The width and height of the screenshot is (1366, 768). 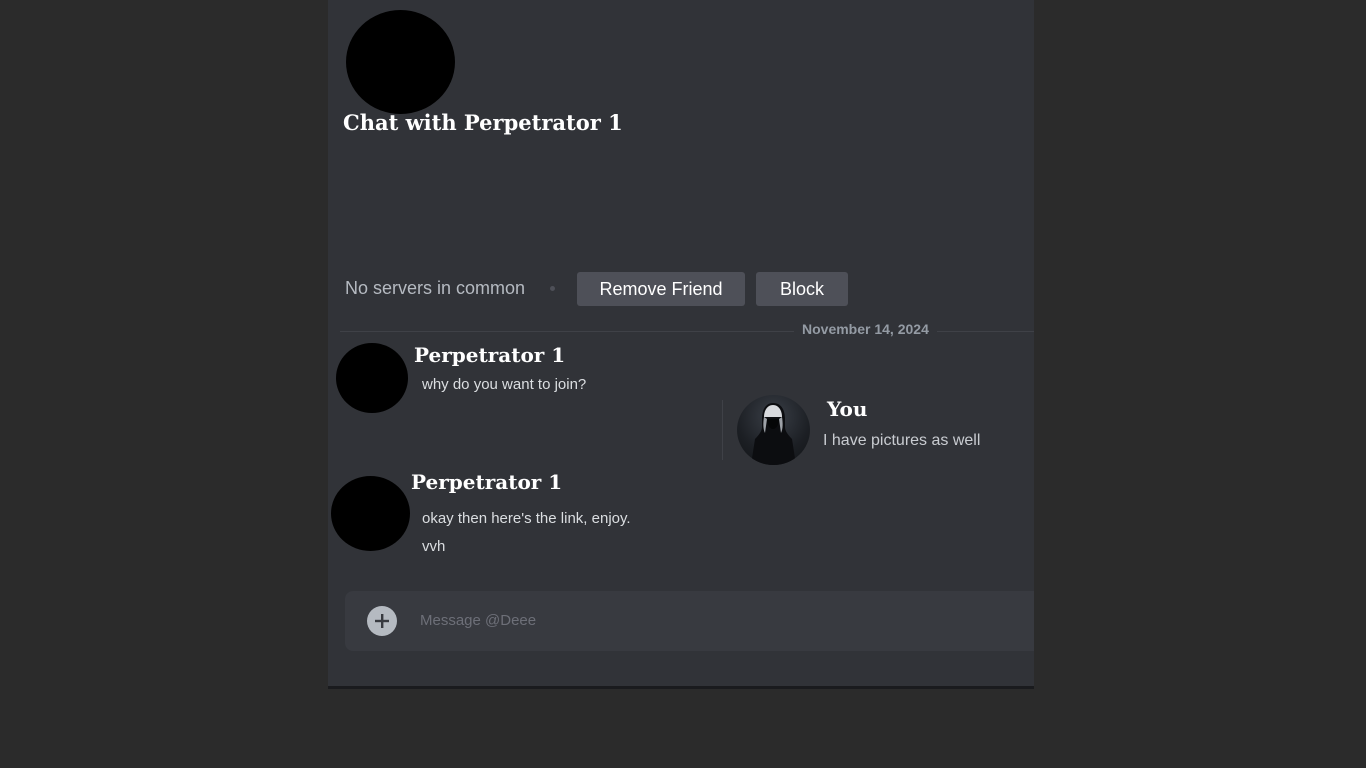 What do you see at coordinates (802, 289) in the screenshot?
I see `block-button: Block` at bounding box center [802, 289].